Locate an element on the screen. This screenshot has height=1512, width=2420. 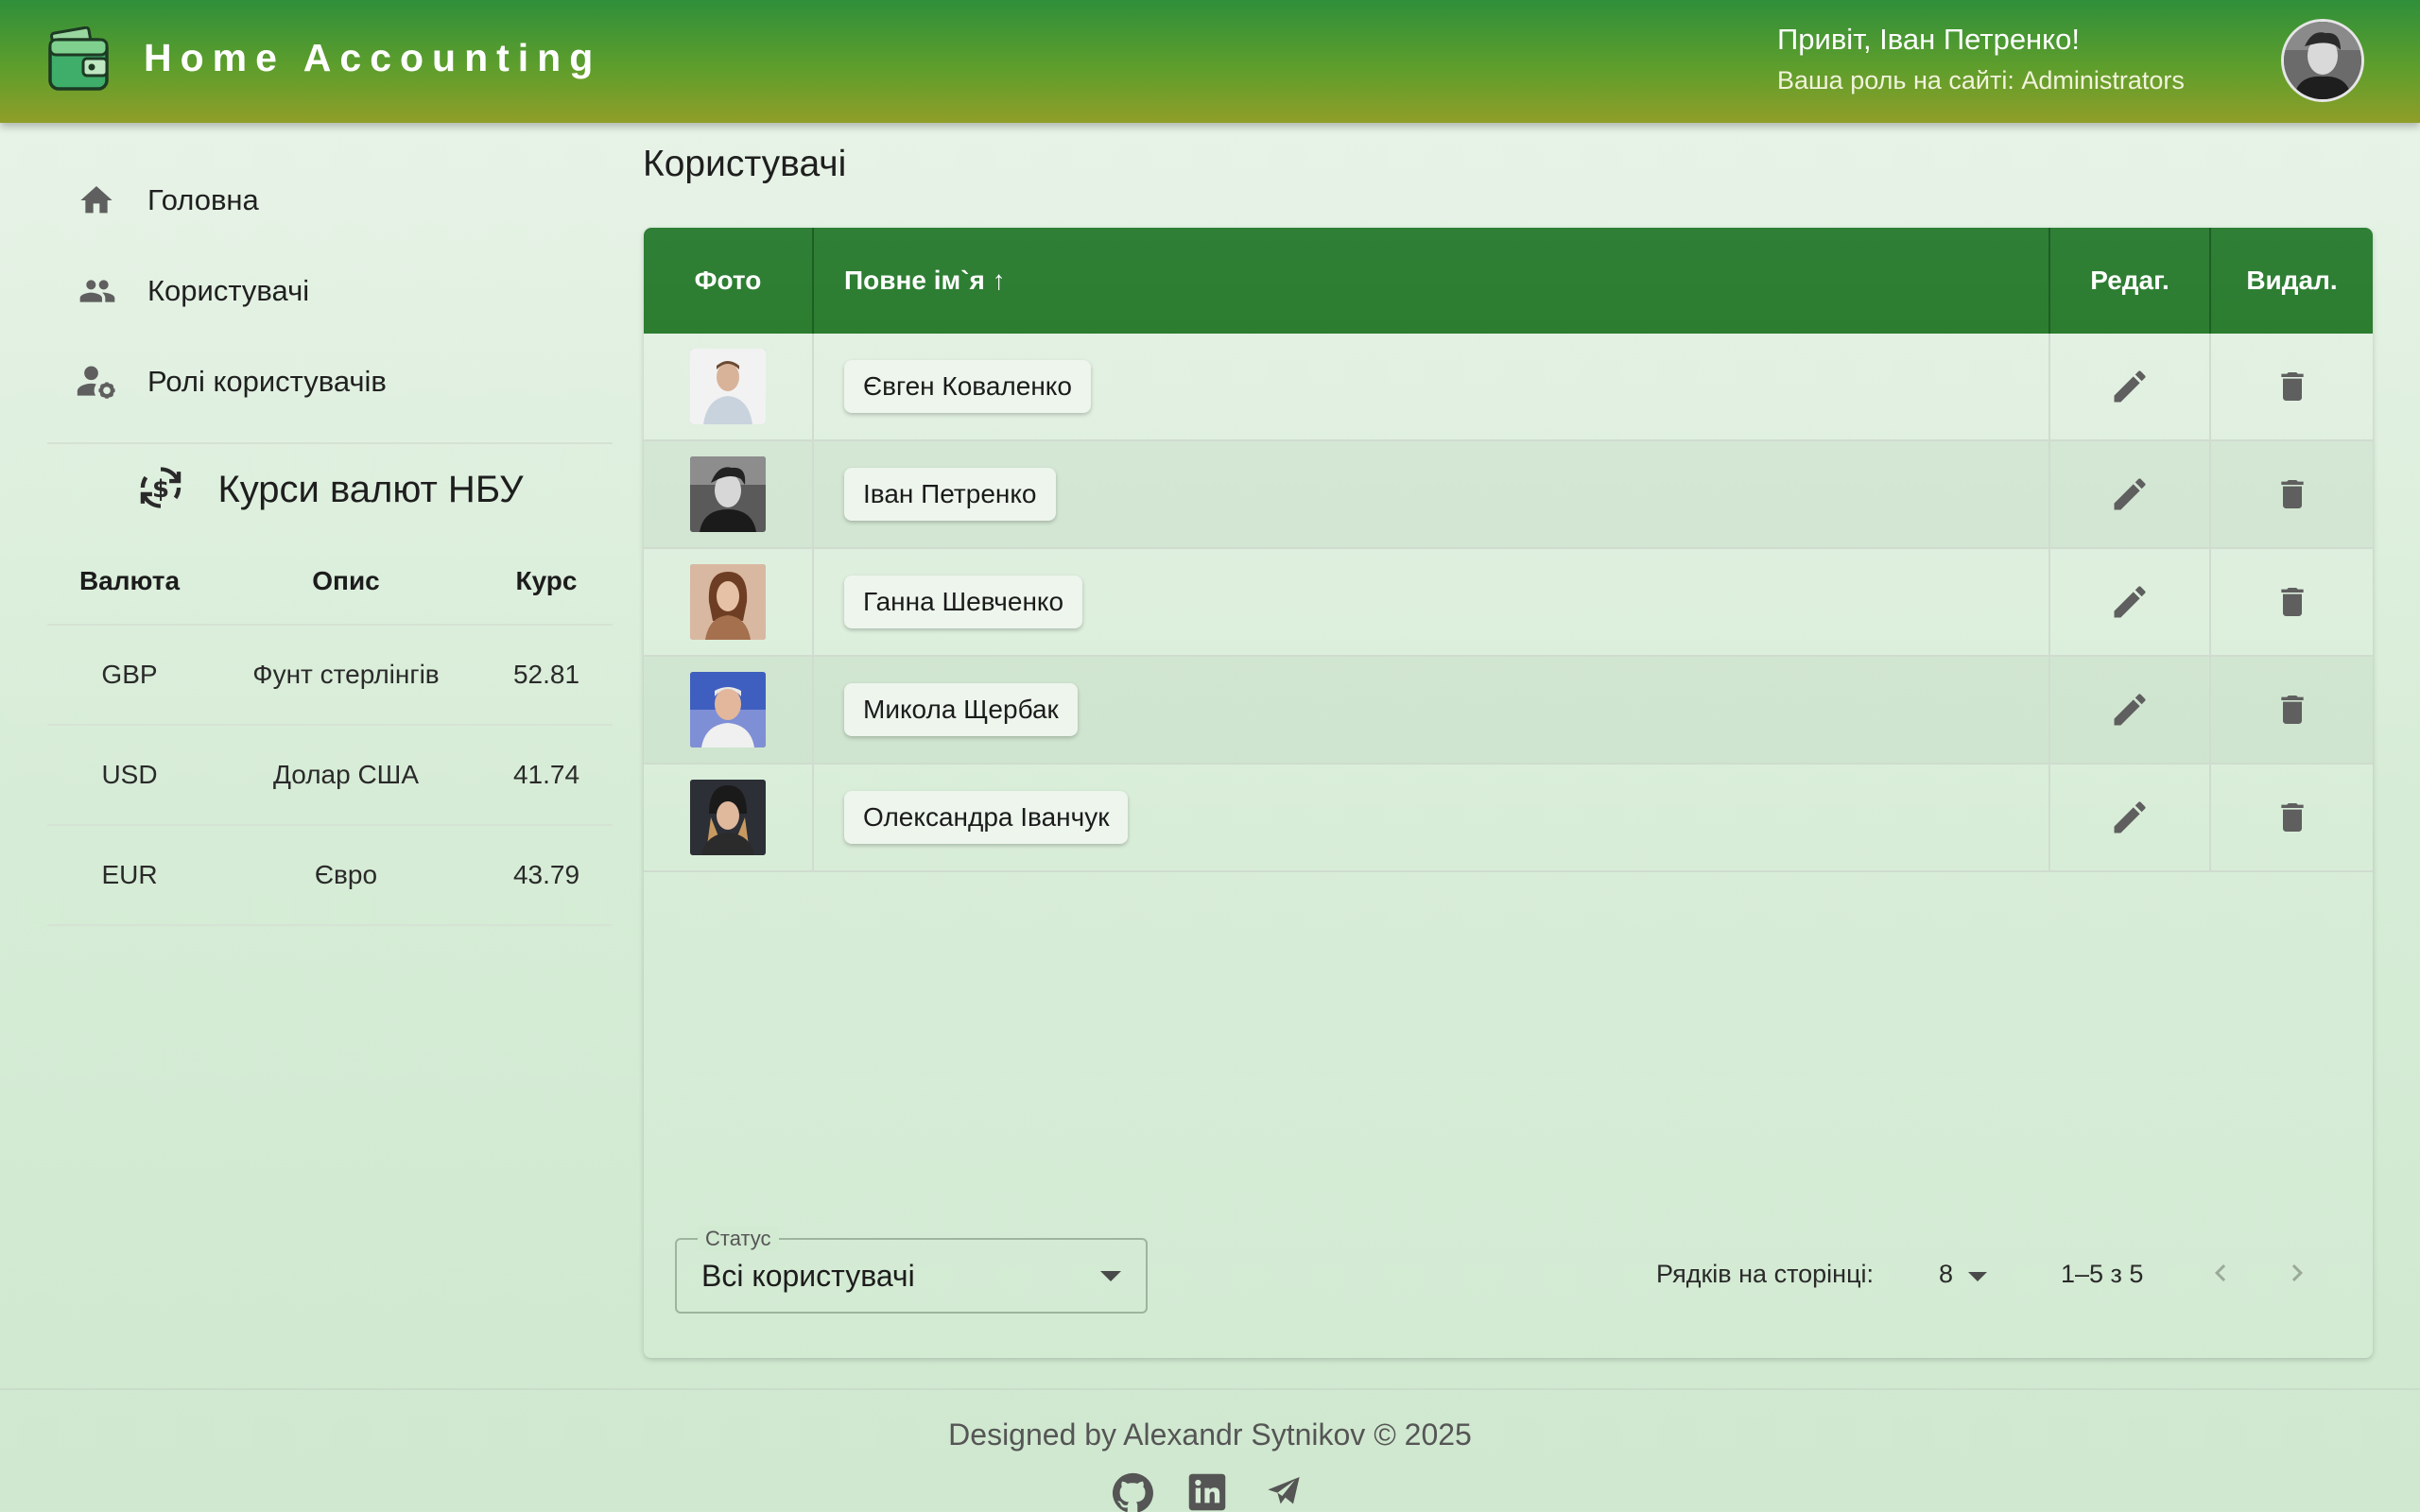
user-name-chip: Ганна Шевченко is located at coordinates (963, 602).